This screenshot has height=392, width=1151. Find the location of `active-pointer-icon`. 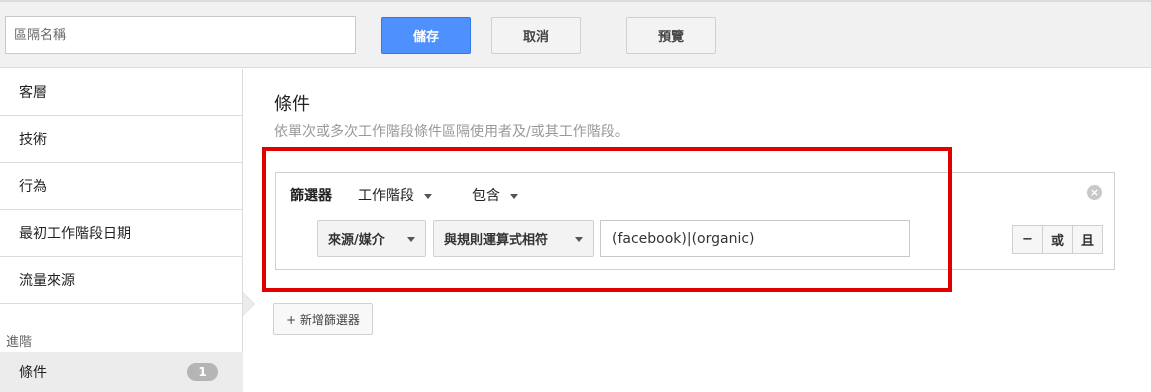

active-pointer-icon is located at coordinates (248, 304).